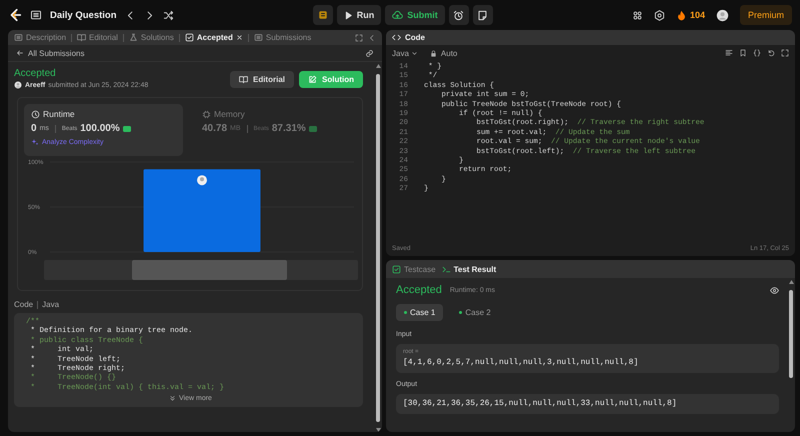 The width and height of the screenshot is (800, 436). Describe the element at coordinates (398, 15) in the screenshot. I see `cloud-upload-icon` at that location.